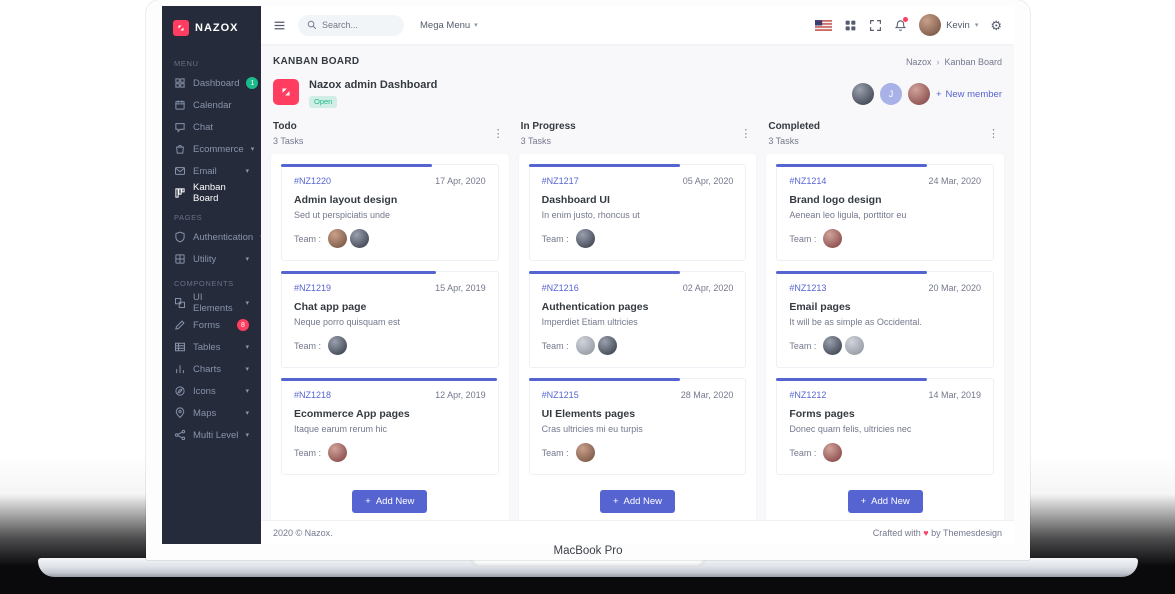 This screenshot has width=1175, height=594. What do you see at coordinates (590, 215) in the screenshot?
I see `task-description: In enim justo, rhoncus ut` at bounding box center [590, 215].